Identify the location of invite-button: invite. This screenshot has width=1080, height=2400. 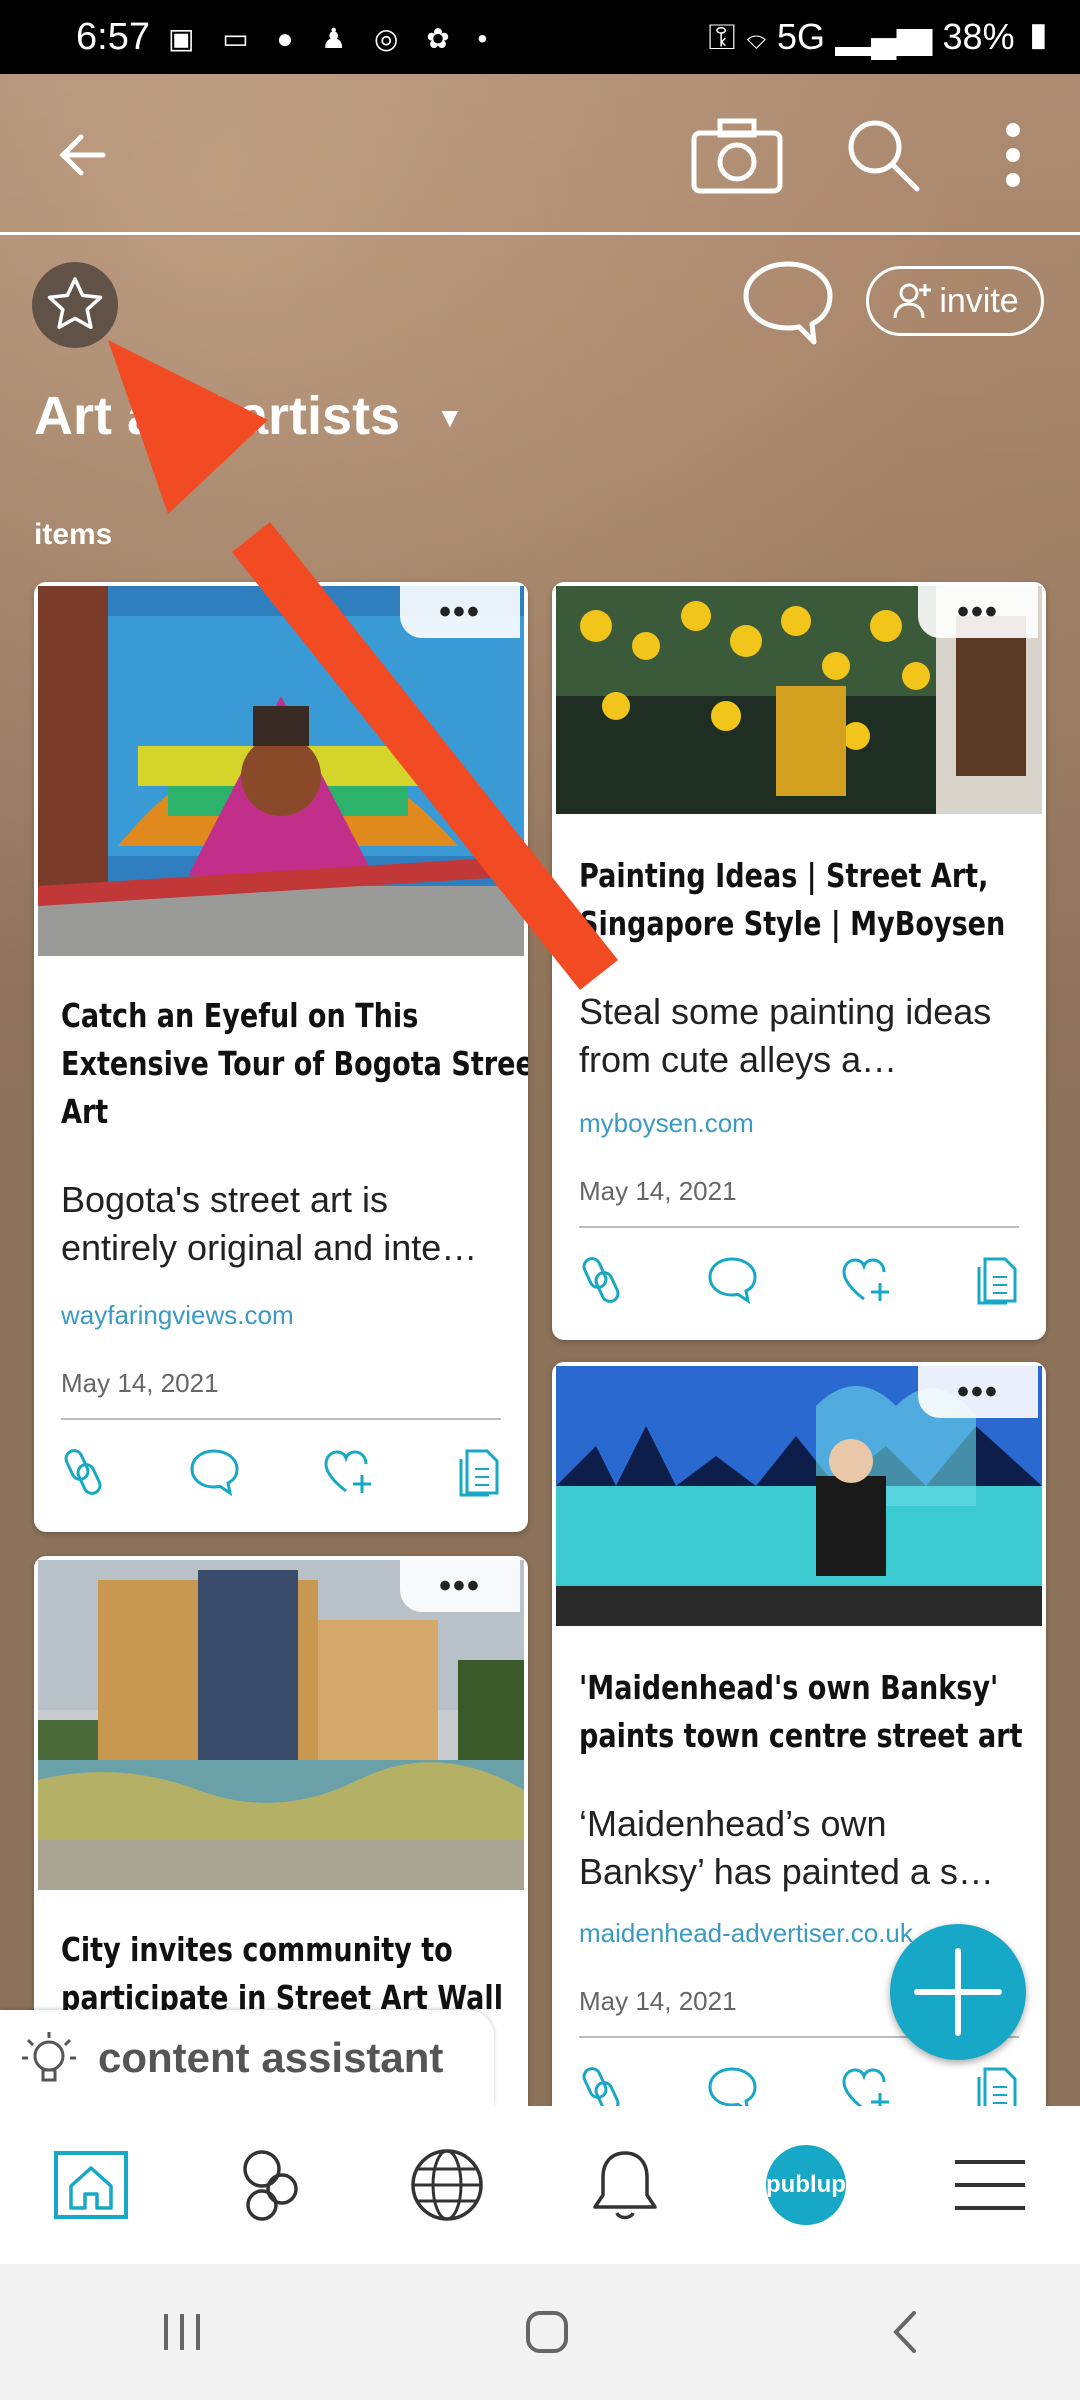
(955, 301).